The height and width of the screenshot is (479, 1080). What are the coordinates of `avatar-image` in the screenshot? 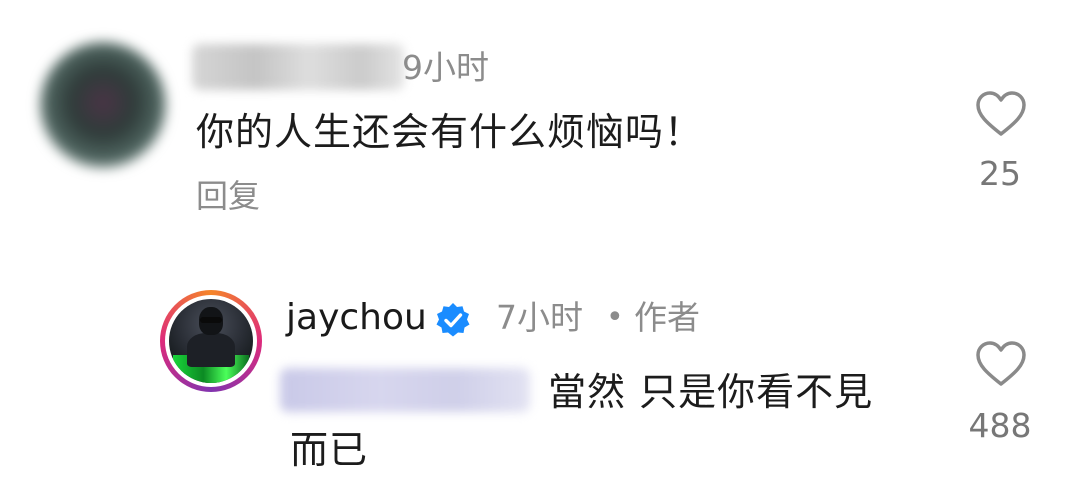 It's located at (211, 341).